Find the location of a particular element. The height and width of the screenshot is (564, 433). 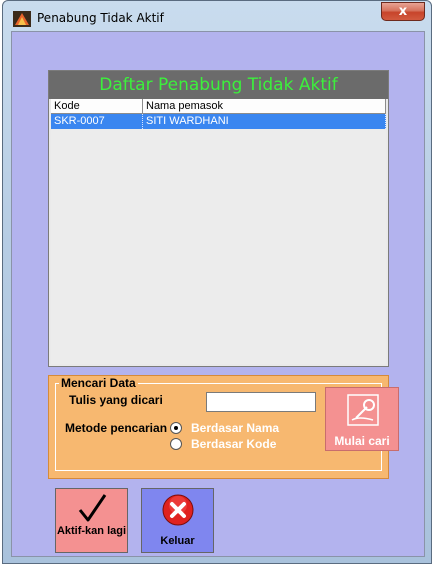

close-circle-icon is located at coordinates (177, 510).